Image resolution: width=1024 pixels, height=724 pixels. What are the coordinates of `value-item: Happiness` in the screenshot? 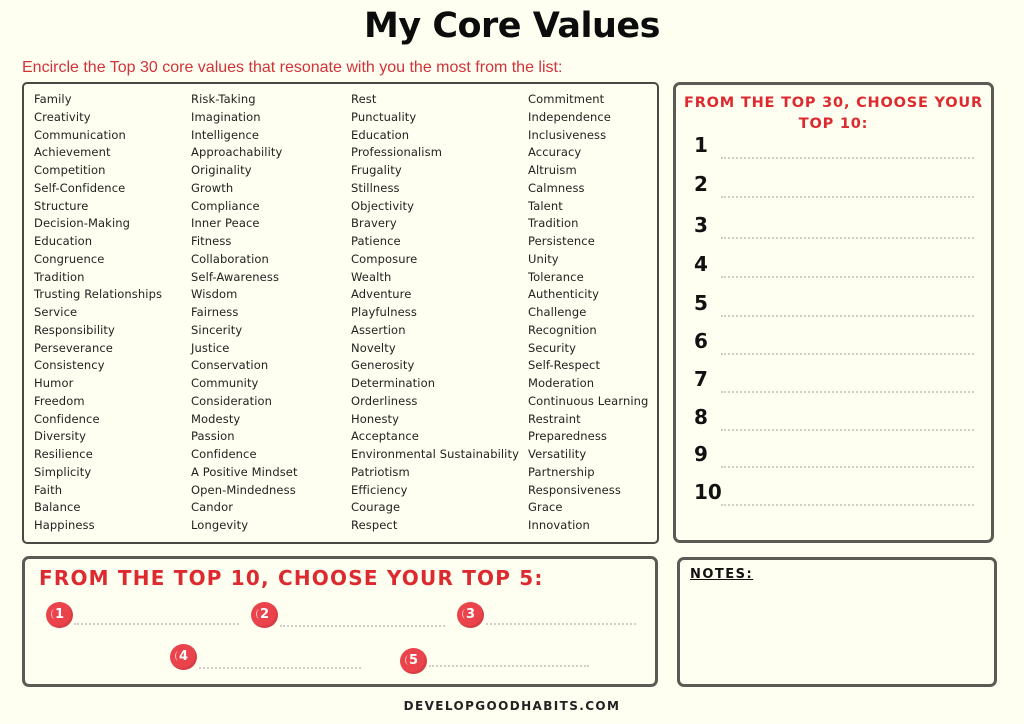 It's located at (98, 526).